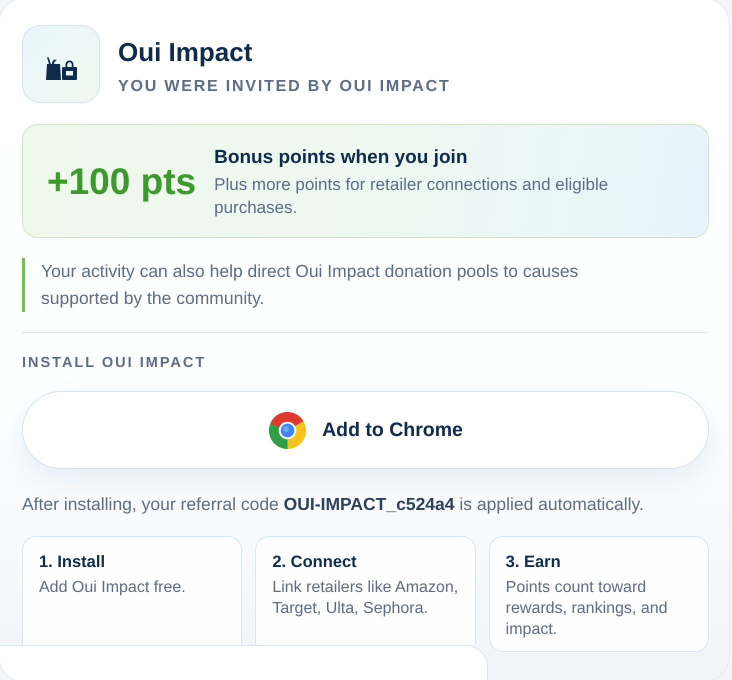 This screenshot has height=680, width=732. Describe the element at coordinates (284, 87) in the screenshot. I see `invite-subtitle: YOU WERE INVITED BY OUI IMPACT` at that location.